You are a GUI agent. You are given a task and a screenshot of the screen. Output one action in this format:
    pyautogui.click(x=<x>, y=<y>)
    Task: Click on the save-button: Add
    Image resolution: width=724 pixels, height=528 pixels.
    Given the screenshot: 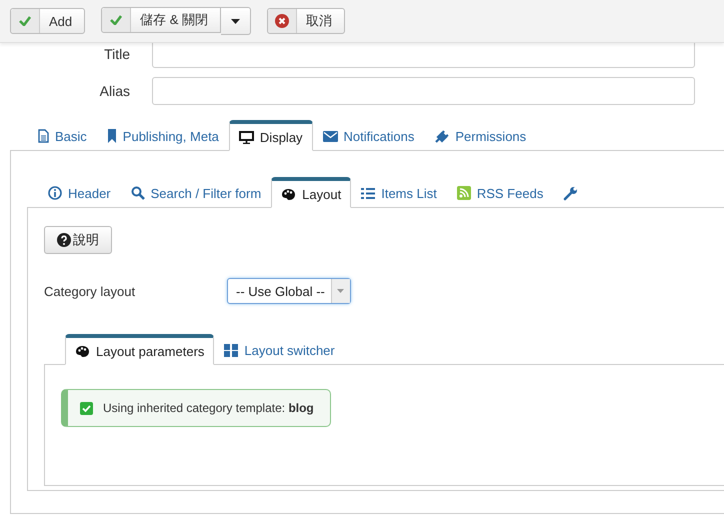 What is the action you would take?
    pyautogui.click(x=48, y=21)
    